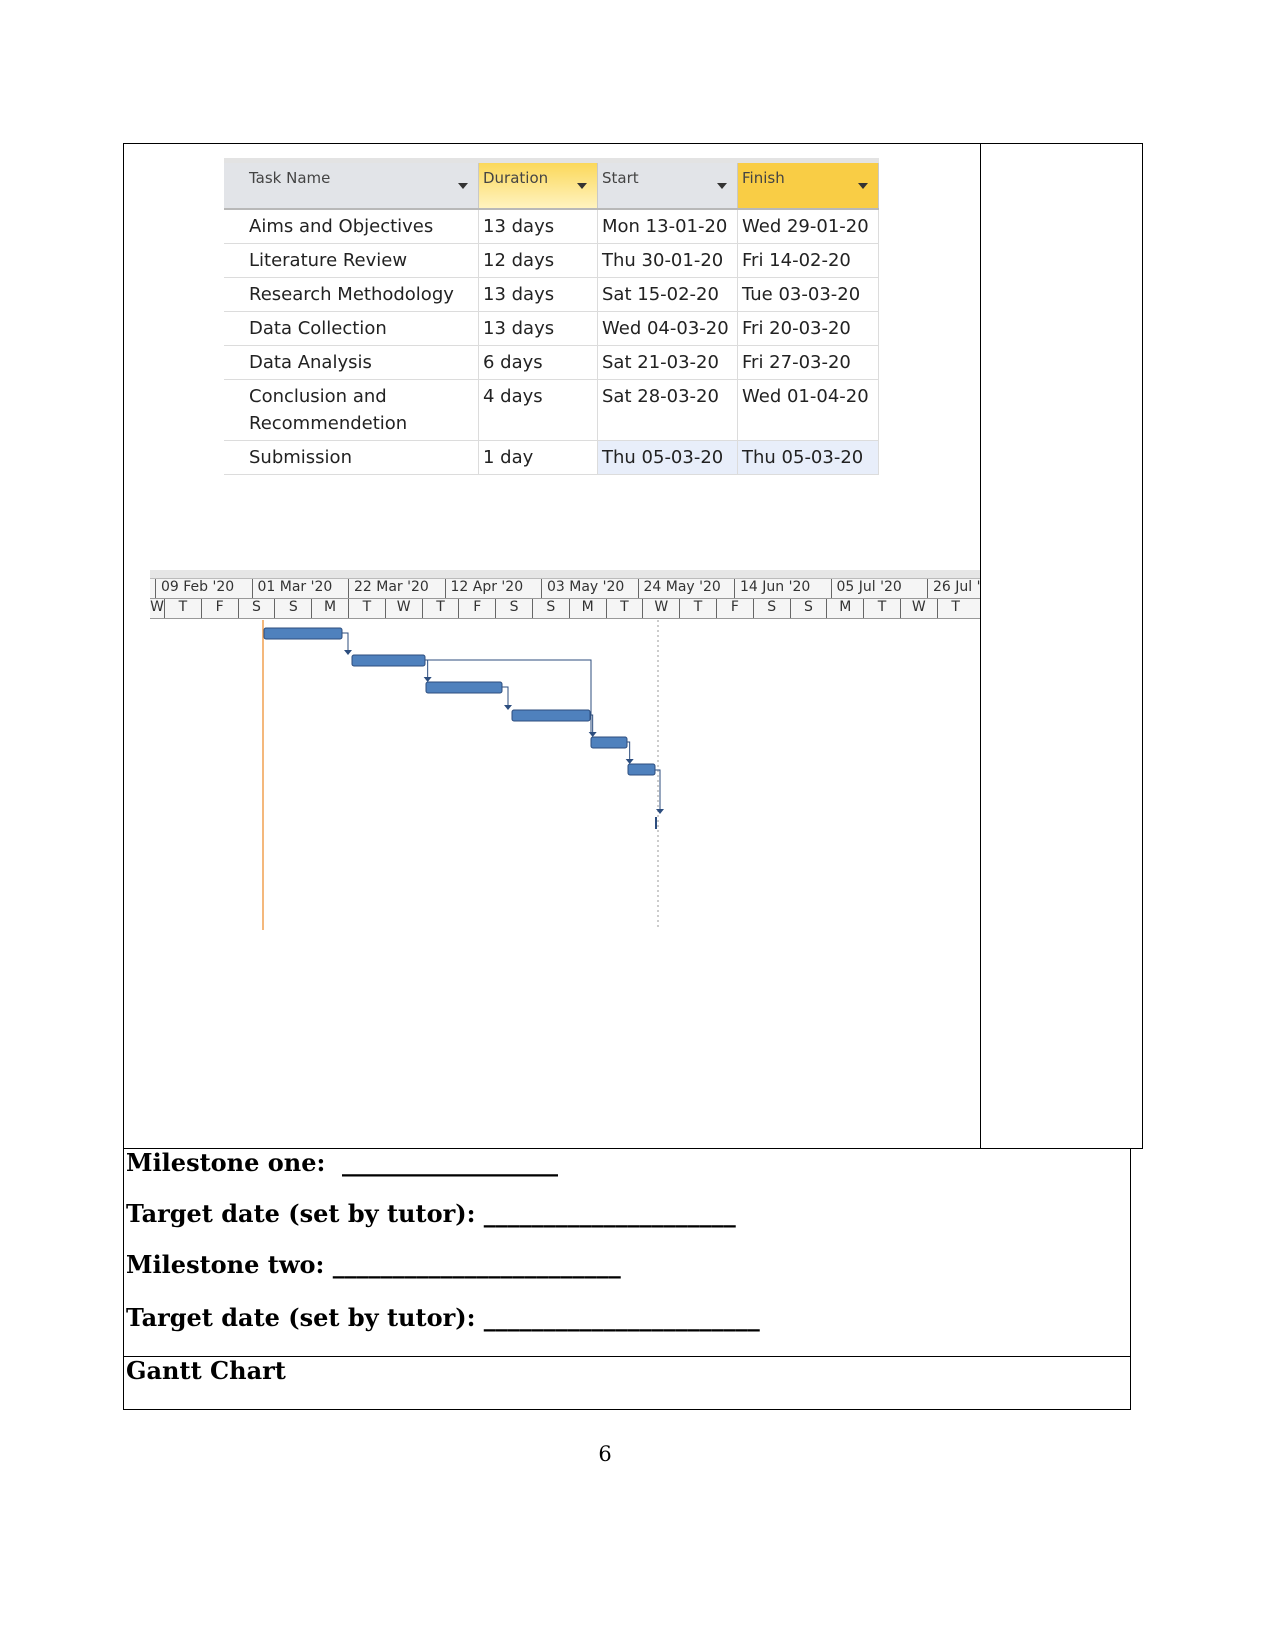 This screenshot has height=1651, width=1275. I want to click on gantt-chart-label: Gantt Chart, so click(206, 1370).